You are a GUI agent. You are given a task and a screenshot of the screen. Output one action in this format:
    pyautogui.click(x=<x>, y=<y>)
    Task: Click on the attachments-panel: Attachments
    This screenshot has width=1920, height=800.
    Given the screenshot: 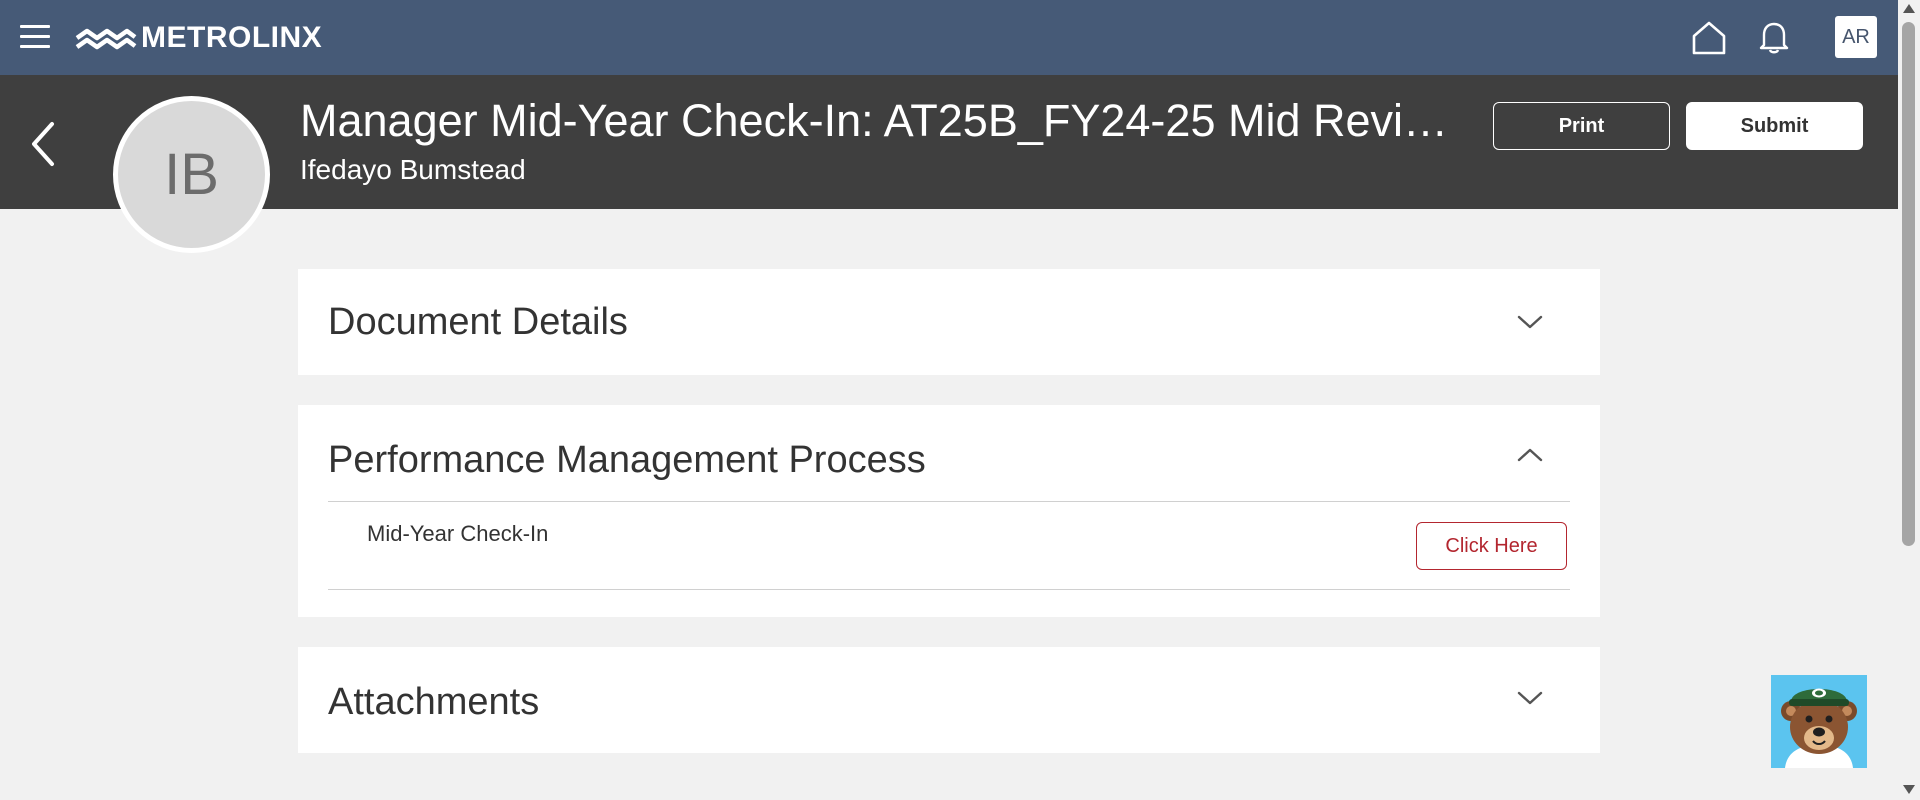 What is the action you would take?
    pyautogui.click(x=949, y=700)
    